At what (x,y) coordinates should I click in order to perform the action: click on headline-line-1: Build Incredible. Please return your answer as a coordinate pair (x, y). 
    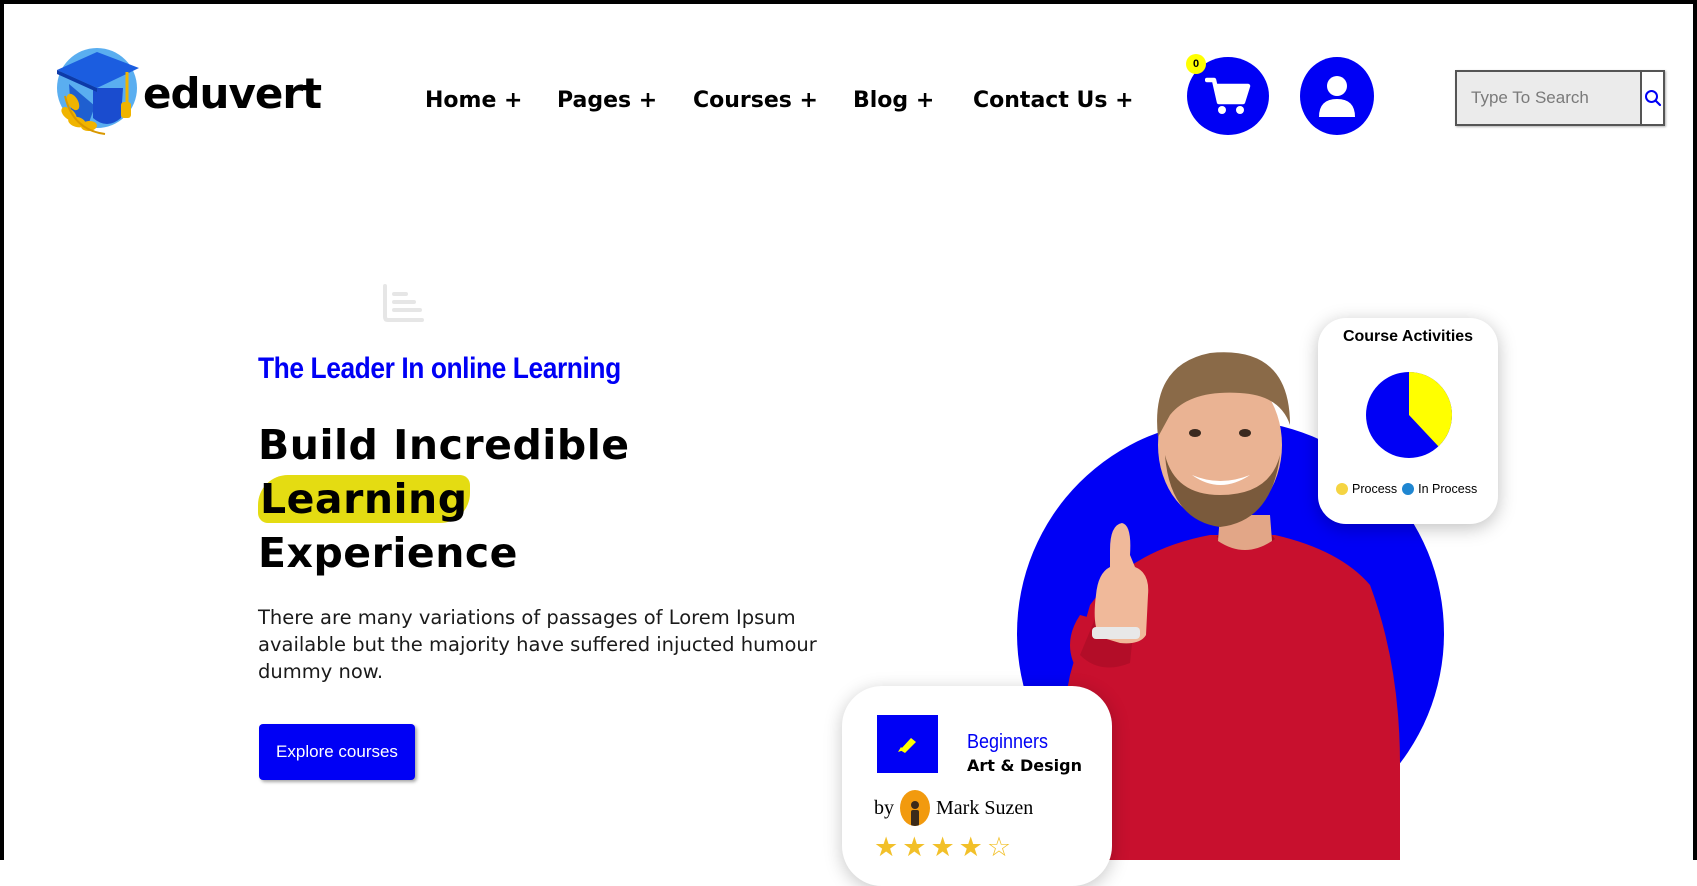
    Looking at the image, I should click on (444, 445).